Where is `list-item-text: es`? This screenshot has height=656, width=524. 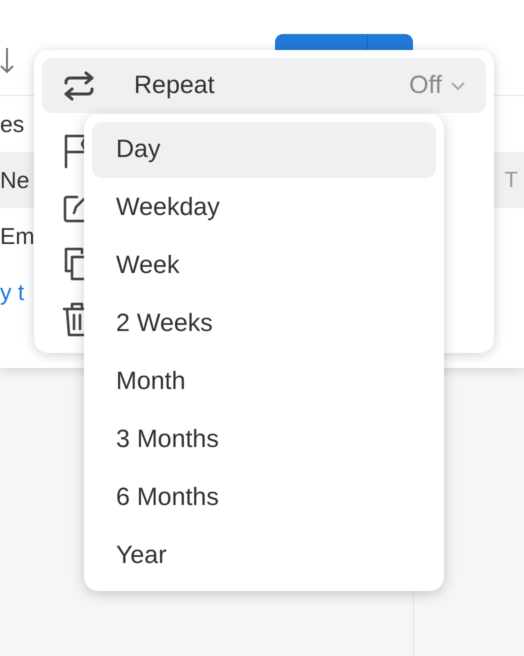
list-item-text: es is located at coordinates (12, 124).